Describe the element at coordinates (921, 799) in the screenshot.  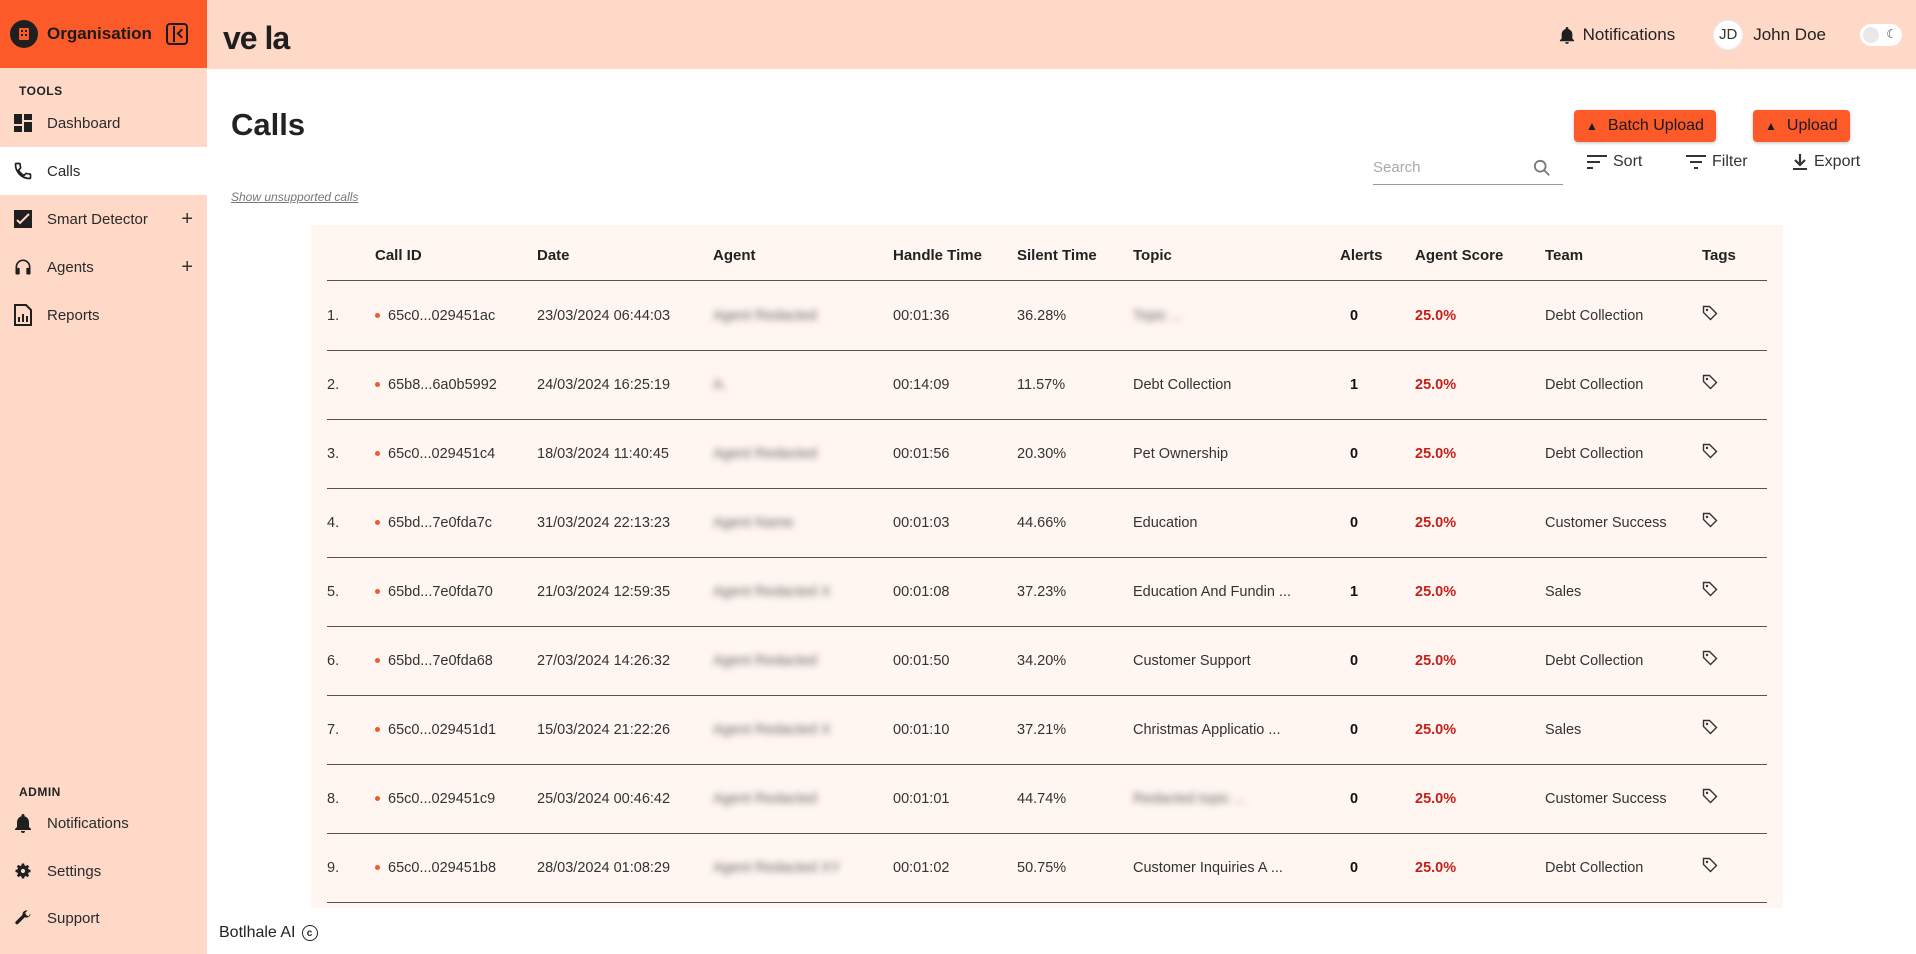
I see `handle-time-cell: 00:01:01` at that location.